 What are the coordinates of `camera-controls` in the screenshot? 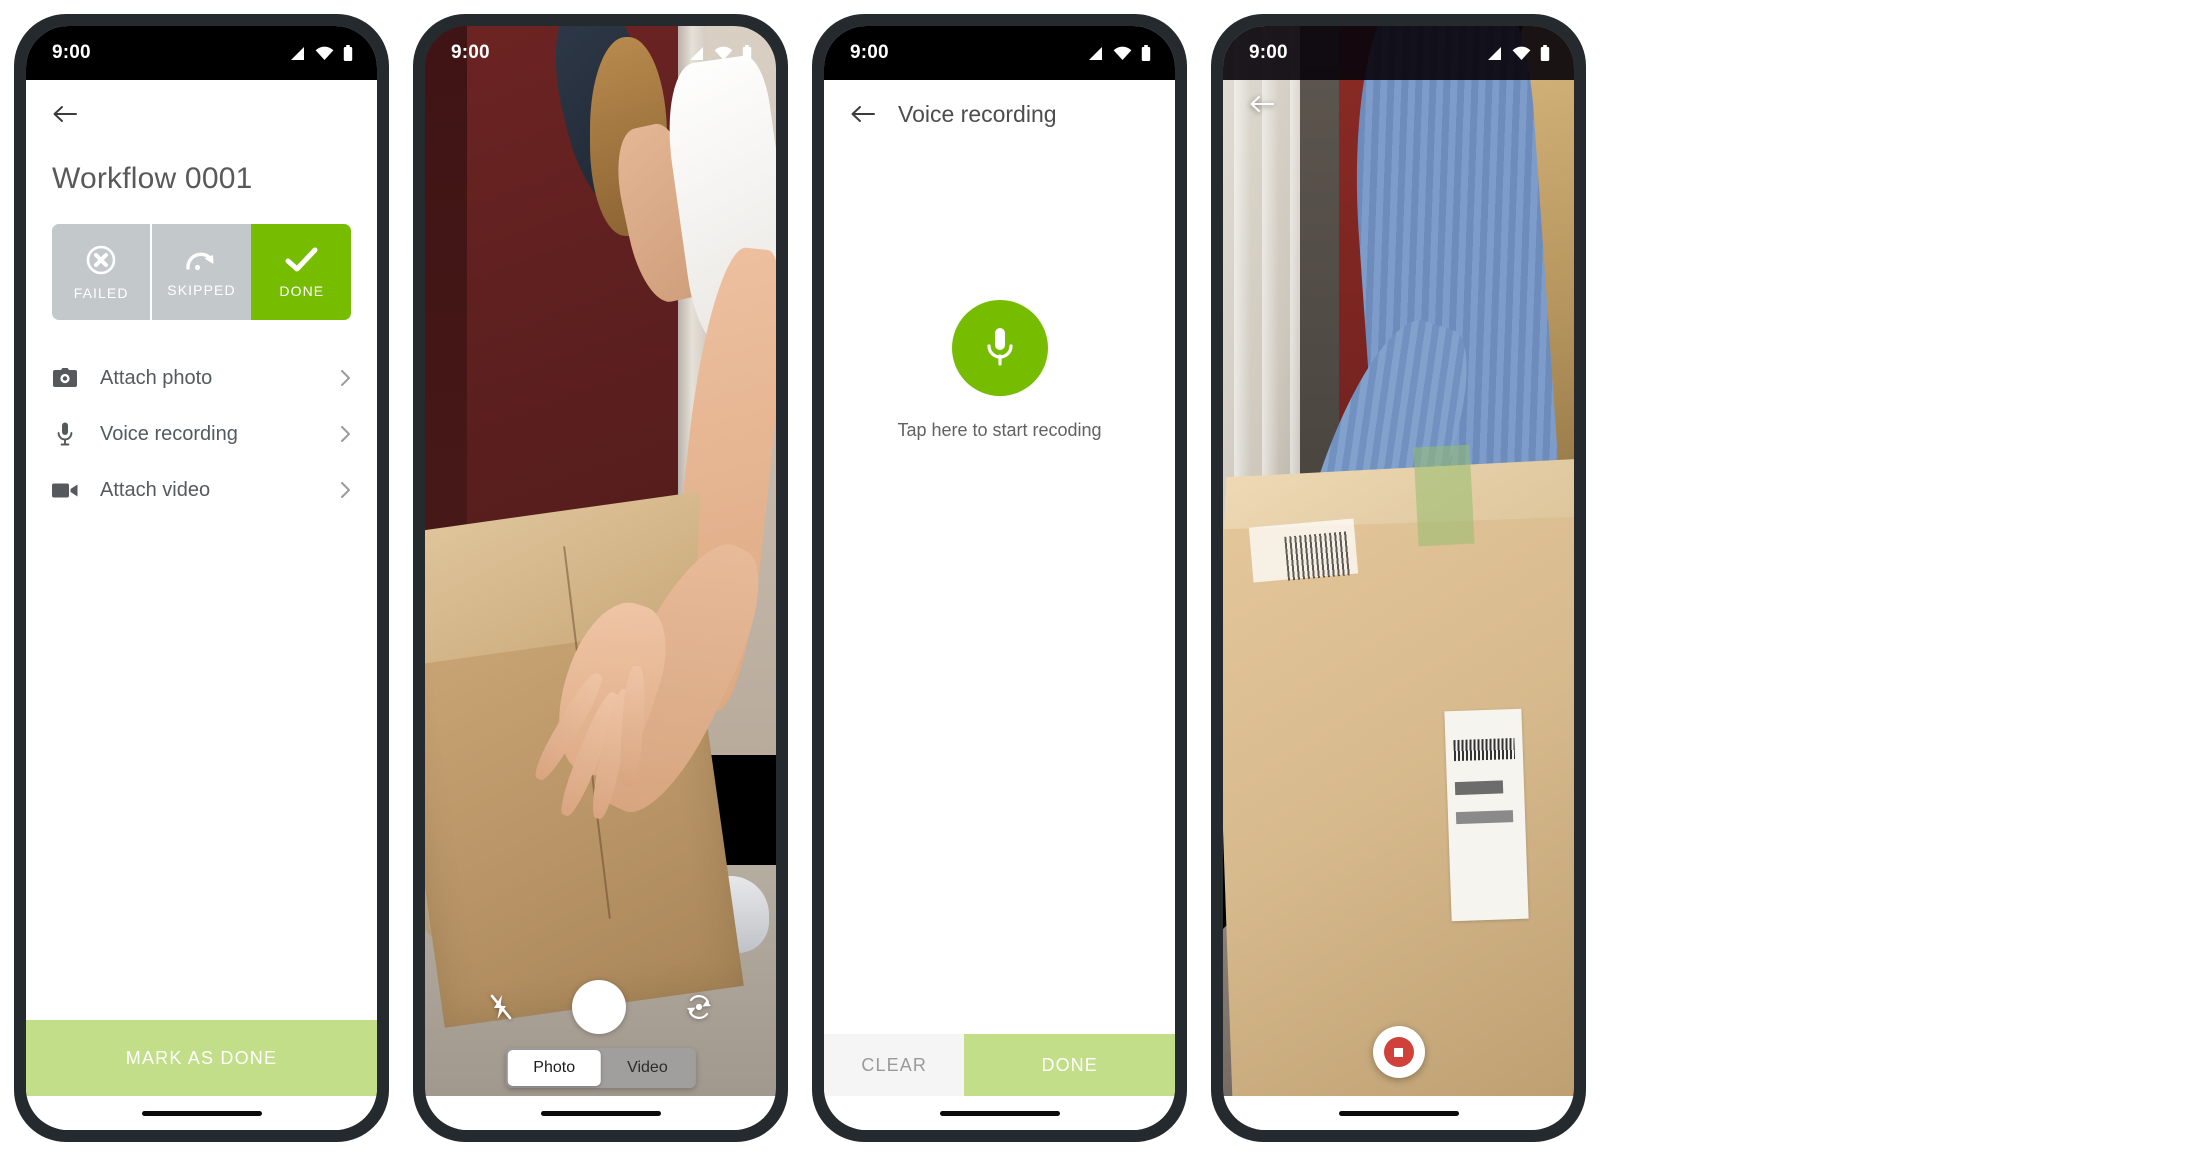 It's located at (600, 1007).